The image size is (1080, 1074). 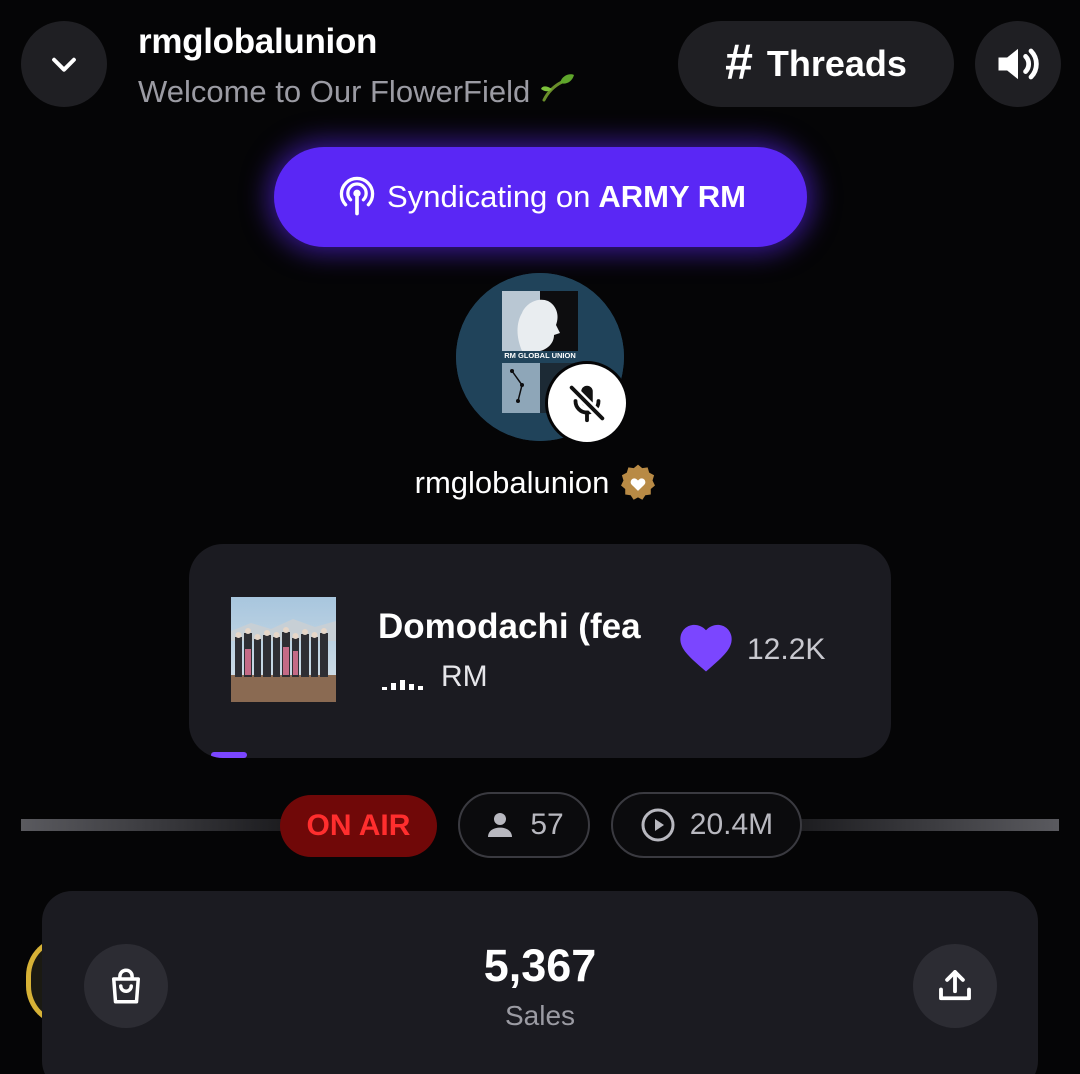 I want to click on speaker-icon, so click(x=1018, y=64).